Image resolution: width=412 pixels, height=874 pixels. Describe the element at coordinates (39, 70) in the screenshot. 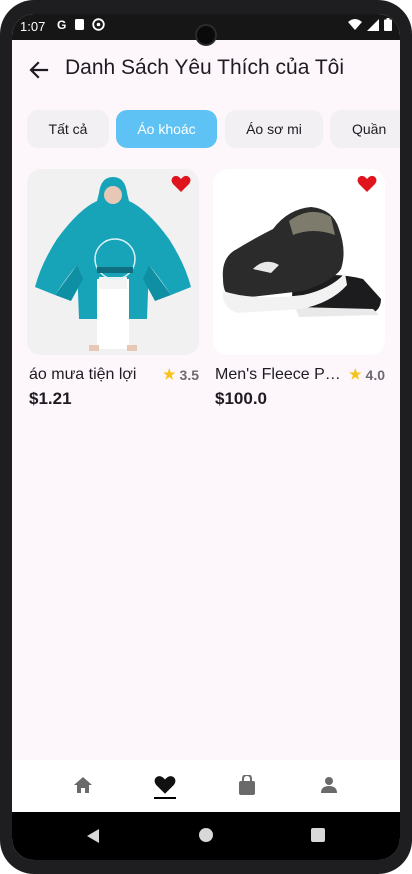

I see `back-arrow-icon` at that location.